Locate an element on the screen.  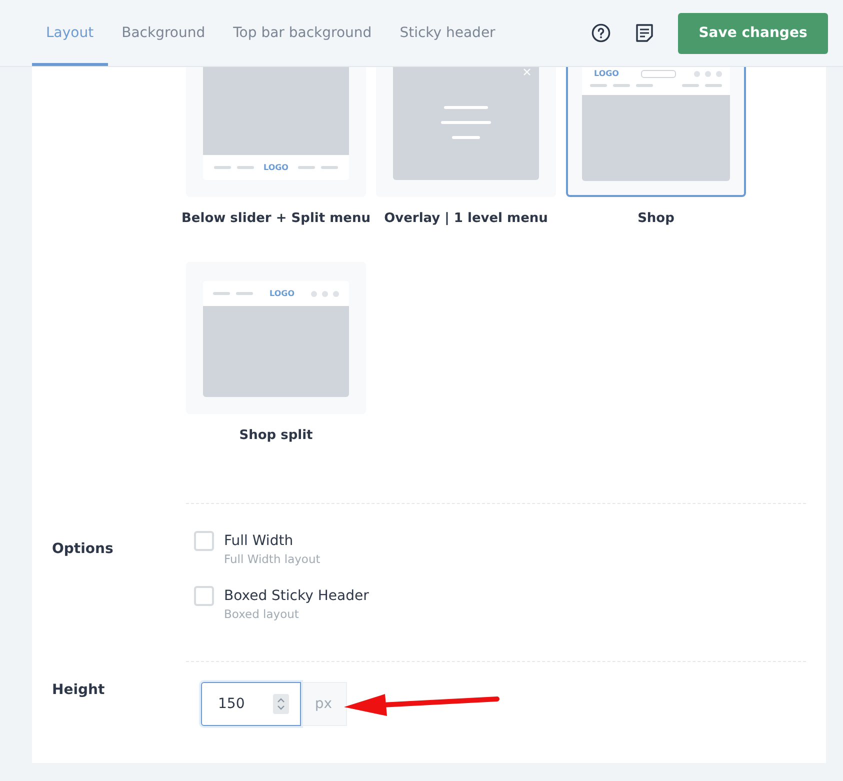
layout-option-label: Below slider + Split menu is located at coordinates (276, 218).